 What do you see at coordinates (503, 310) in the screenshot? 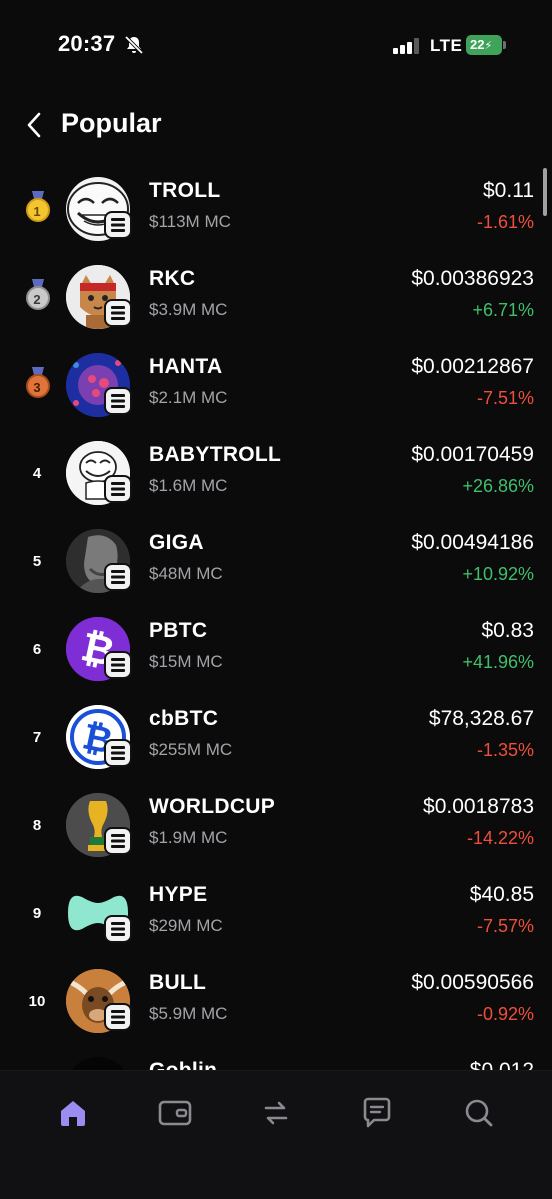
I see `token-change: +6.71%` at bounding box center [503, 310].